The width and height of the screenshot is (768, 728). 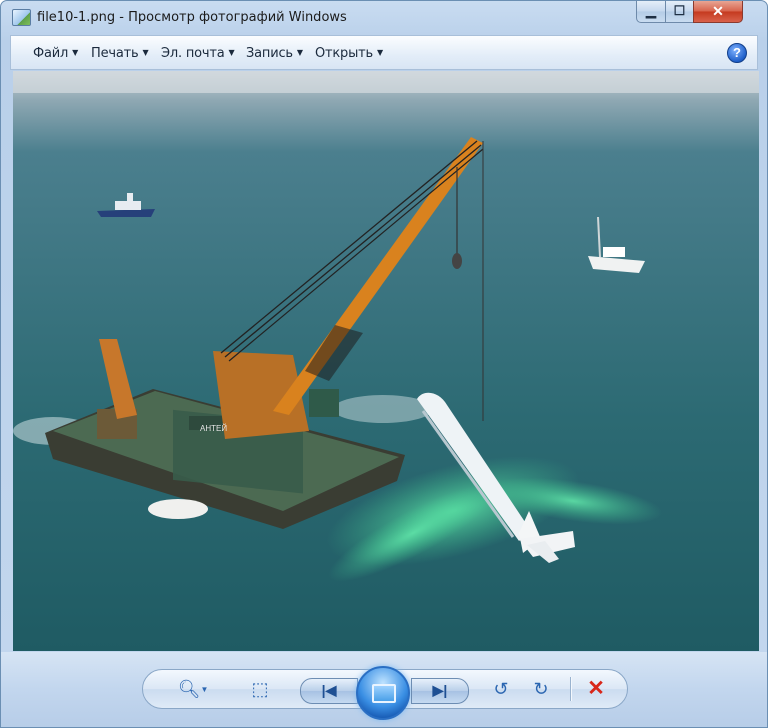 What do you see at coordinates (213, 428) in the screenshot?
I see `barge-name-text: АНТЕЙ` at bounding box center [213, 428].